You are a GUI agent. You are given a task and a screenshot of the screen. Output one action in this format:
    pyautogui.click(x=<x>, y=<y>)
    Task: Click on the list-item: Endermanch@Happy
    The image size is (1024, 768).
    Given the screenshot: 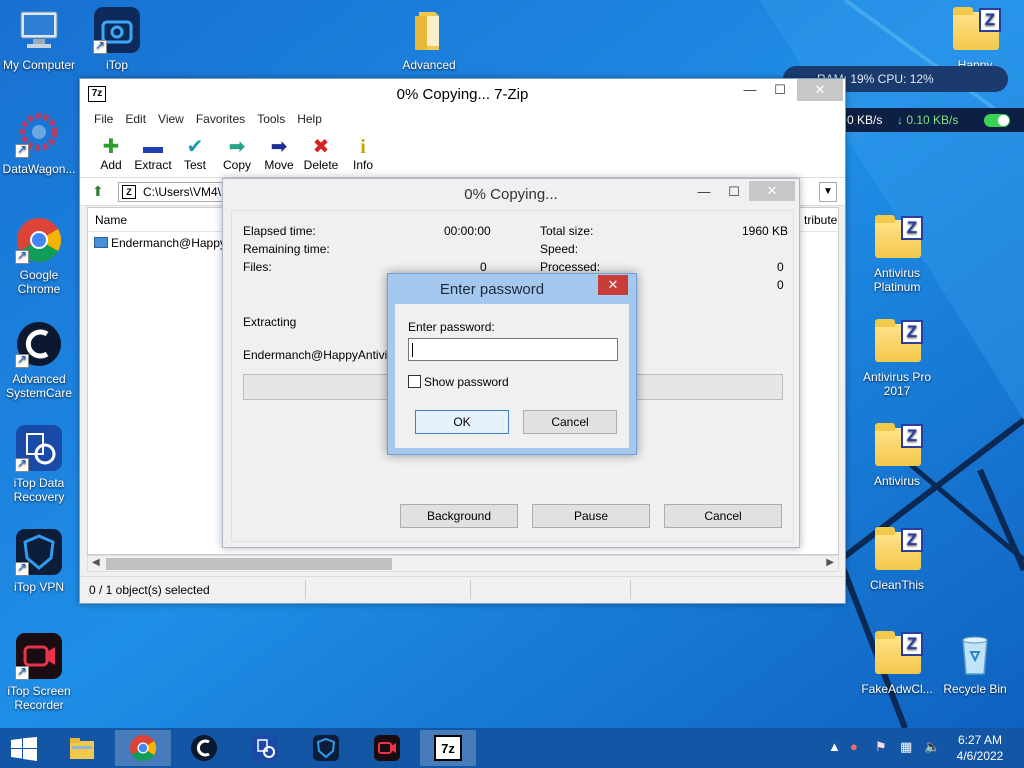 What is the action you would take?
    pyautogui.click(x=160, y=243)
    